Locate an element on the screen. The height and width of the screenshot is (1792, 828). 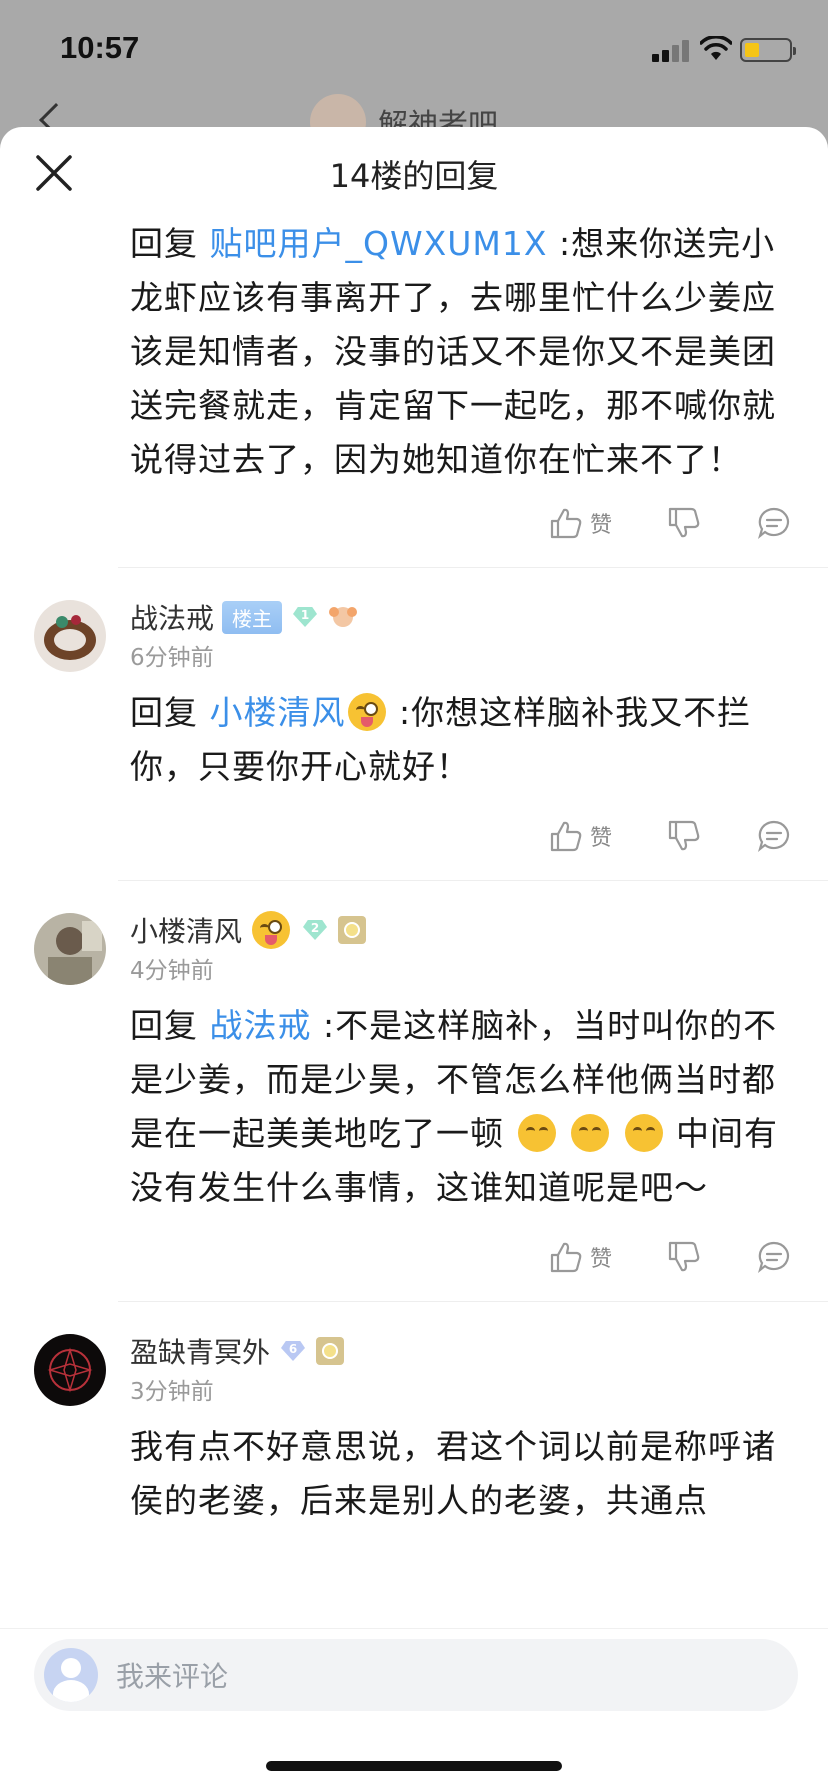
cellular-signal-icon is located at coordinates (671, 51).